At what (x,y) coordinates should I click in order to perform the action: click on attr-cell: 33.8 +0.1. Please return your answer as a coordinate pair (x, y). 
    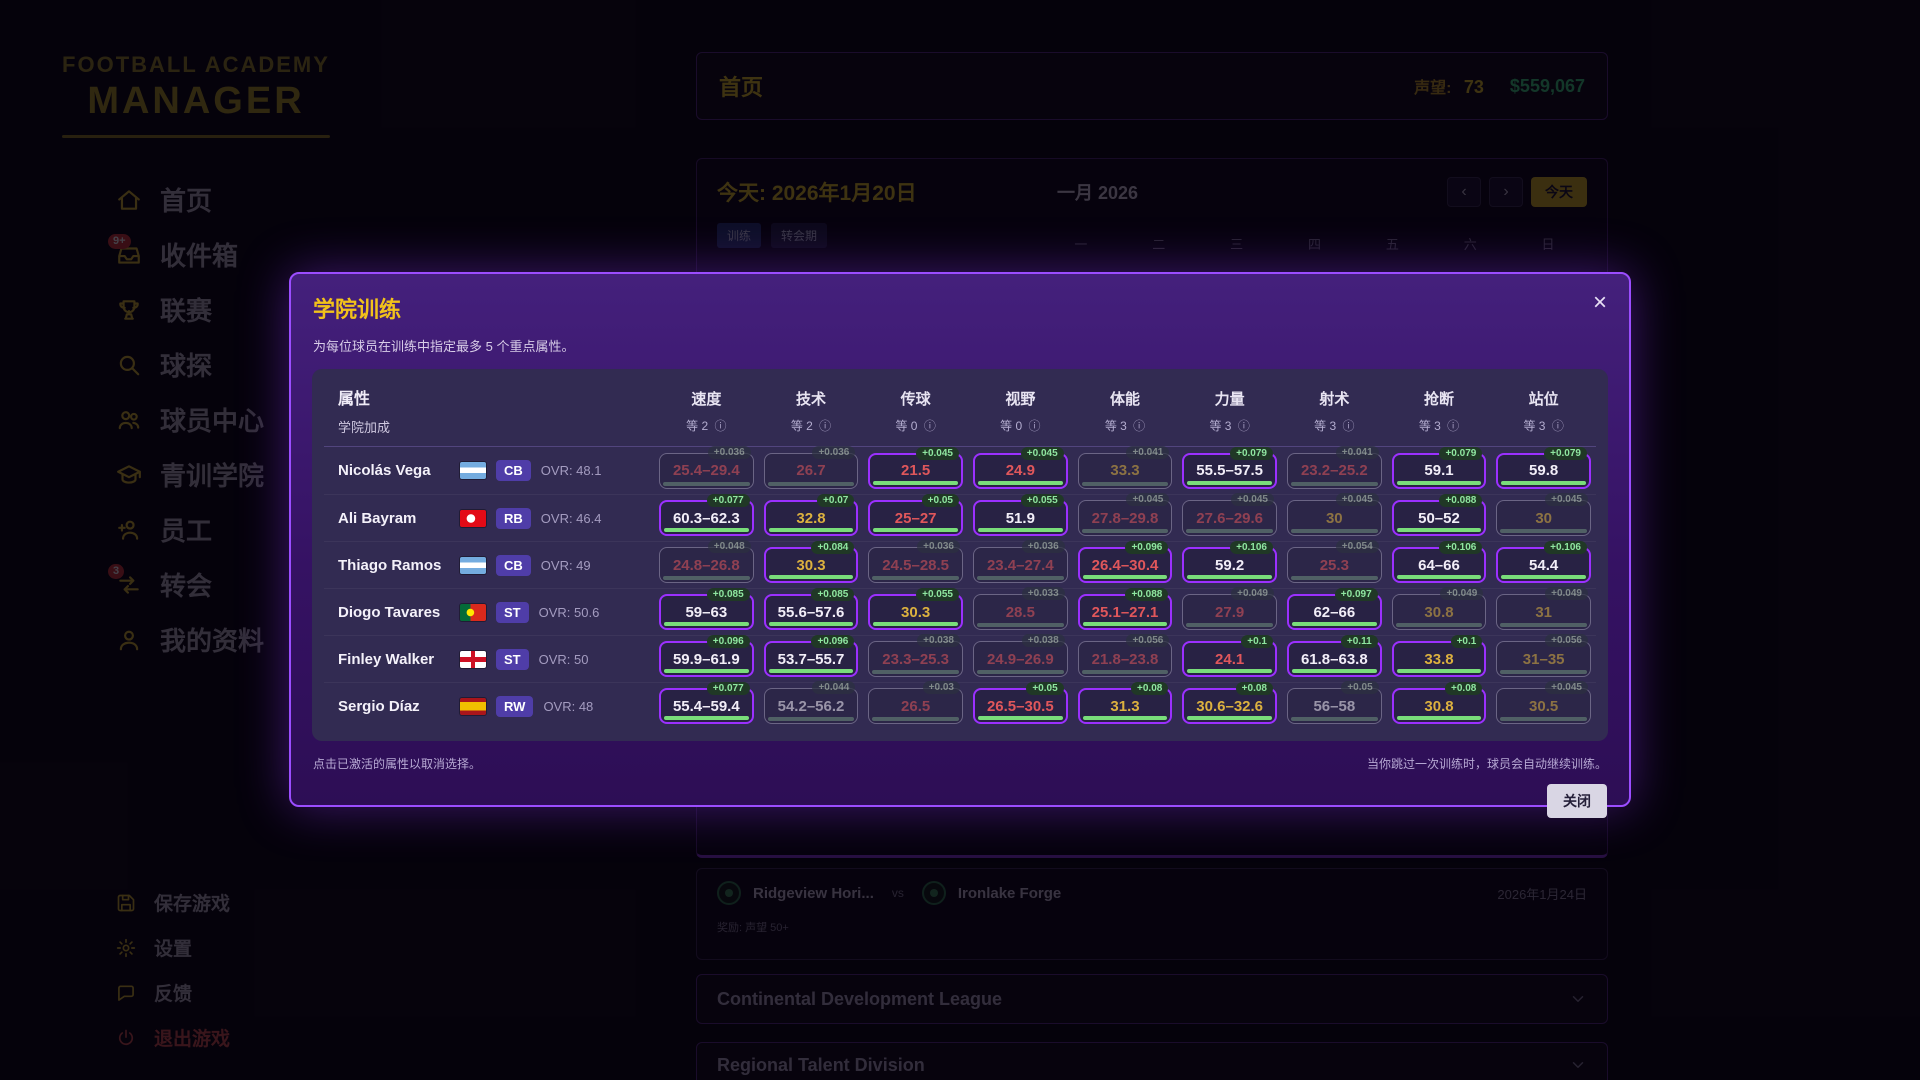
    Looking at the image, I should click on (1439, 656).